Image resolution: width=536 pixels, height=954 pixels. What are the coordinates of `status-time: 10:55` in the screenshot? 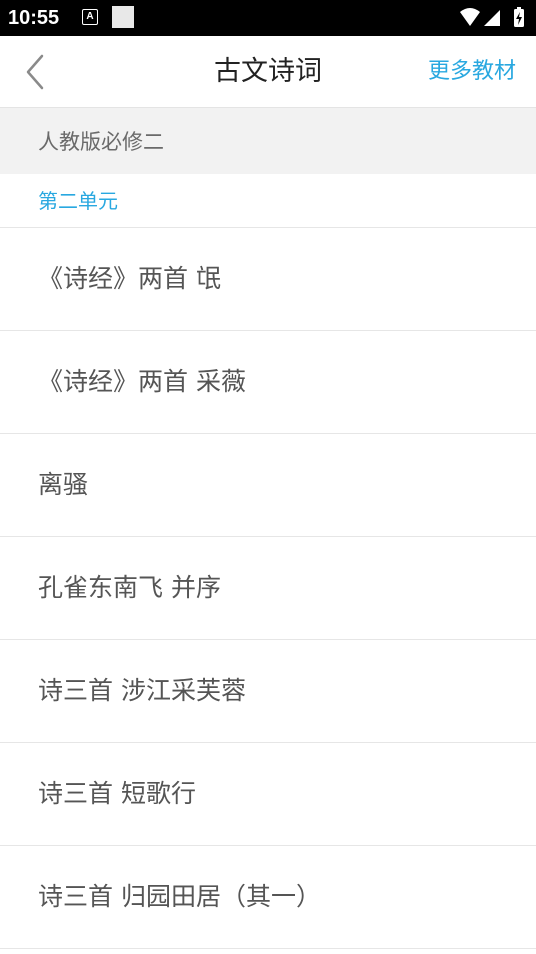 It's located at (34, 18).